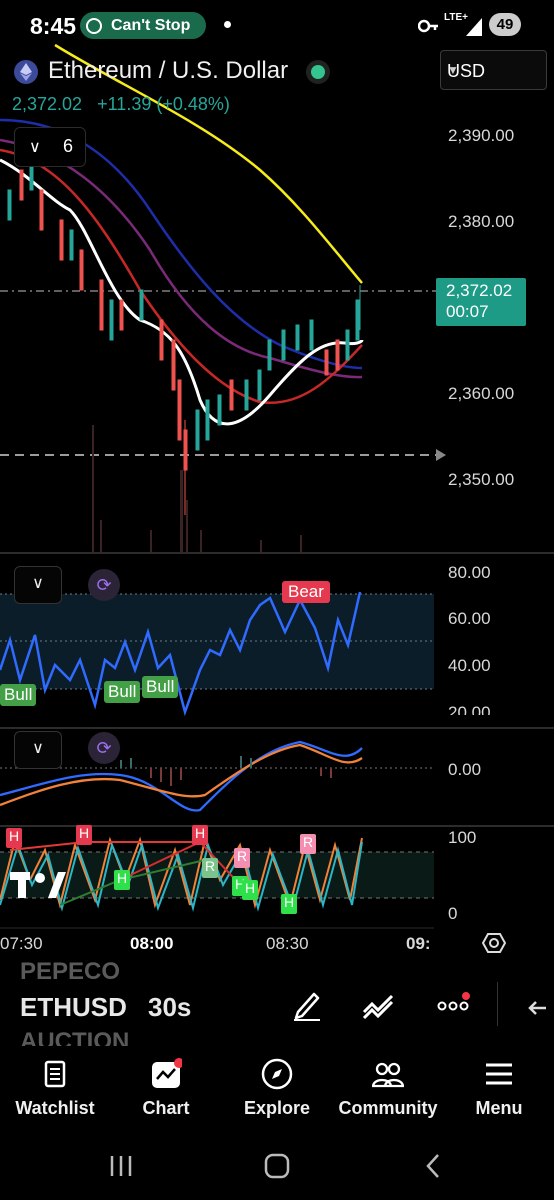 The width and height of the screenshot is (554, 1200). I want to click on stoch-axis-label: 0, so click(453, 913).